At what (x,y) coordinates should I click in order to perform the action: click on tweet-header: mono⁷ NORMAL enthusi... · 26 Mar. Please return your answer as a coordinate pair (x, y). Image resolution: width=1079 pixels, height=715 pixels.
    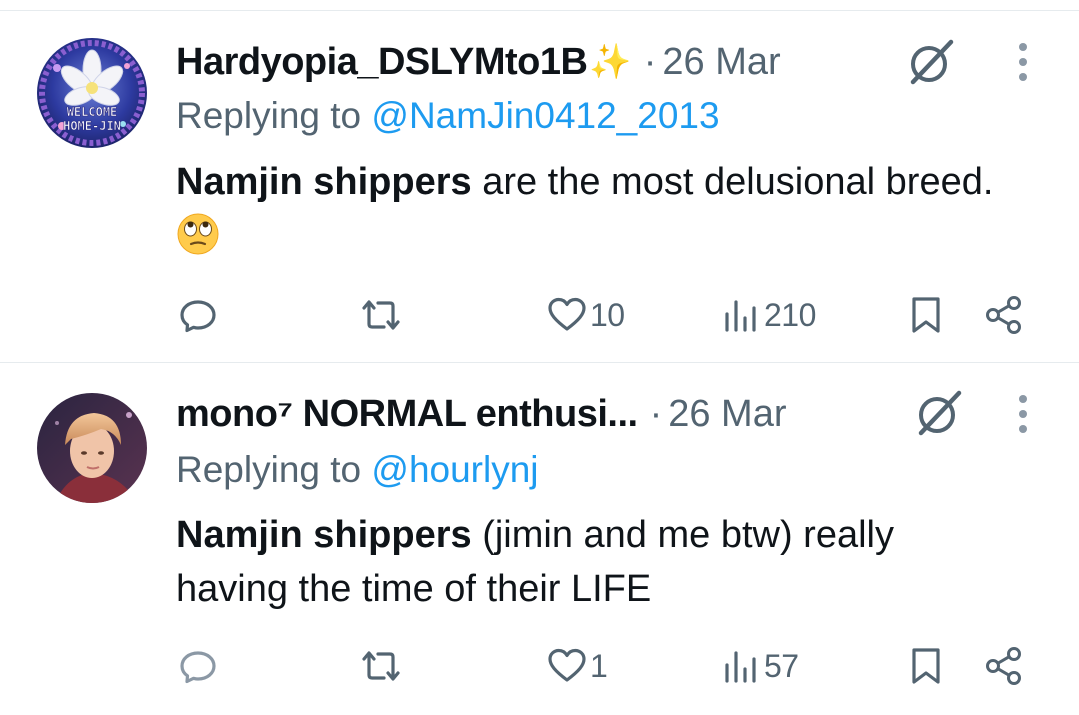
    Looking at the image, I should click on (481, 414).